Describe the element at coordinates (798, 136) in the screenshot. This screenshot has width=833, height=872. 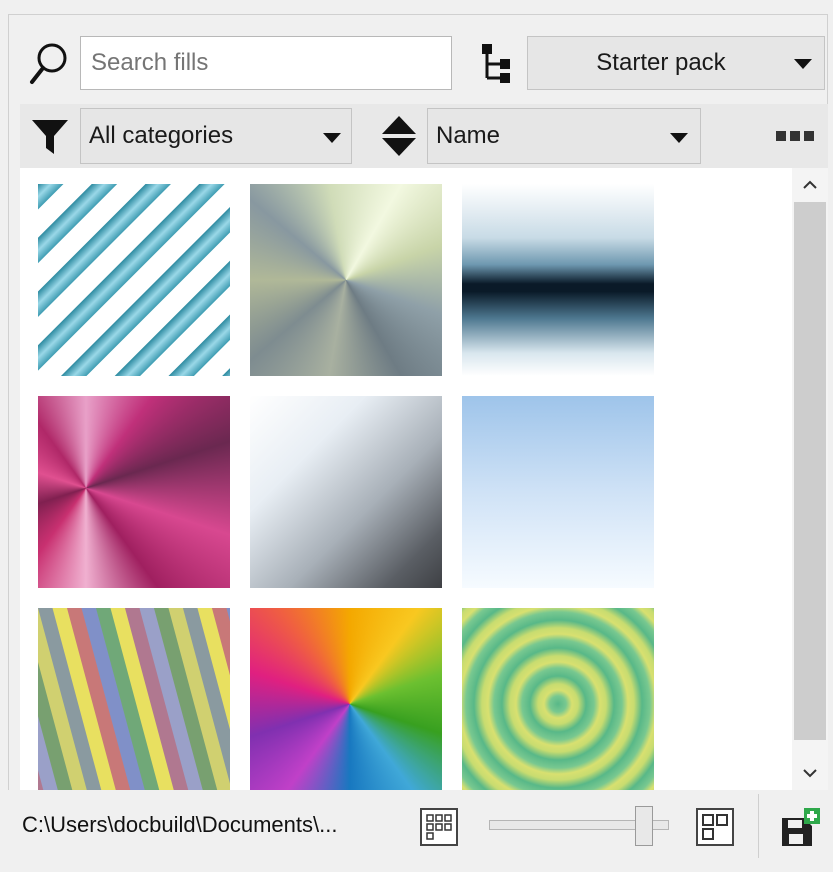
I see `more-options-icon` at that location.